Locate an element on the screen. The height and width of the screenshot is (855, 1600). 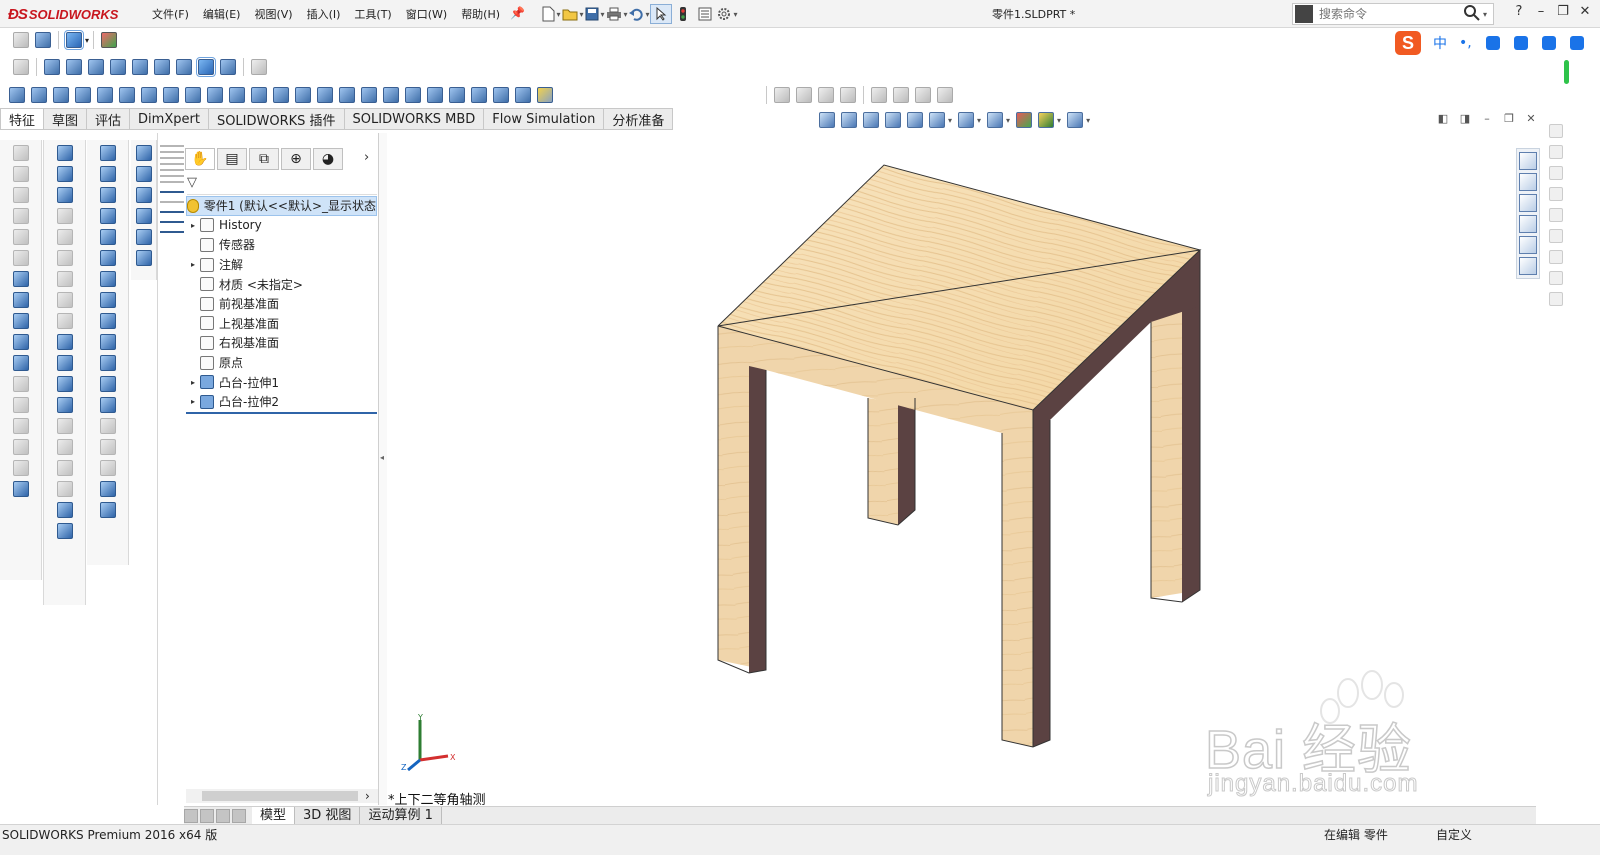
status-units-custom: 自定义 is located at coordinates (1454, 834).